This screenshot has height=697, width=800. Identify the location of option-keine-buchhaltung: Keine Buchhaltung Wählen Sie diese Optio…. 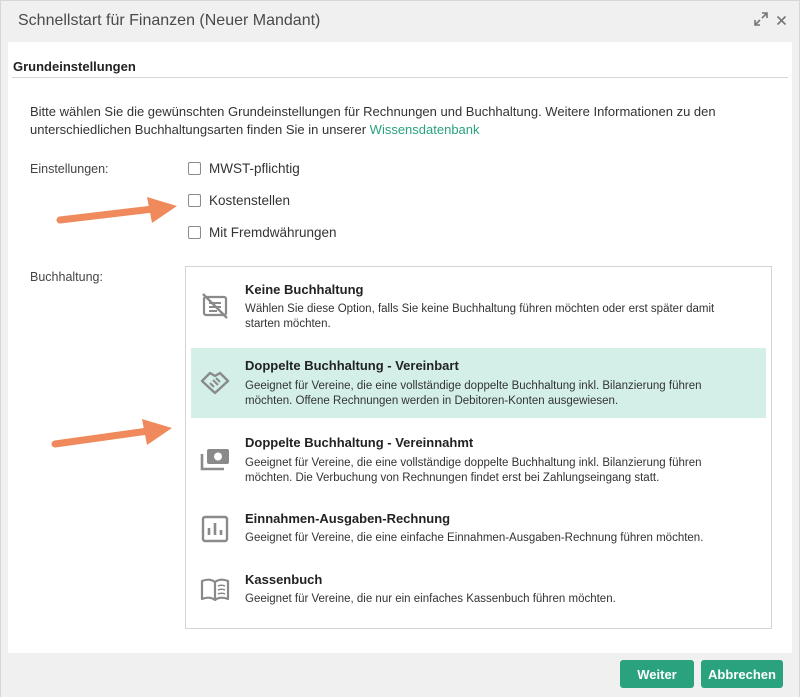
(478, 308).